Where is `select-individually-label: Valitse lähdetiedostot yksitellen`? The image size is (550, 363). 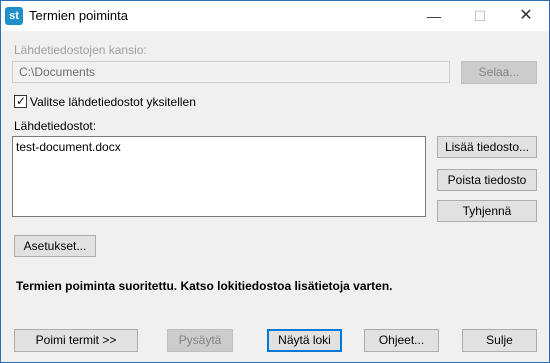 select-individually-label: Valitse lähdetiedostot yksitellen is located at coordinates (113, 102).